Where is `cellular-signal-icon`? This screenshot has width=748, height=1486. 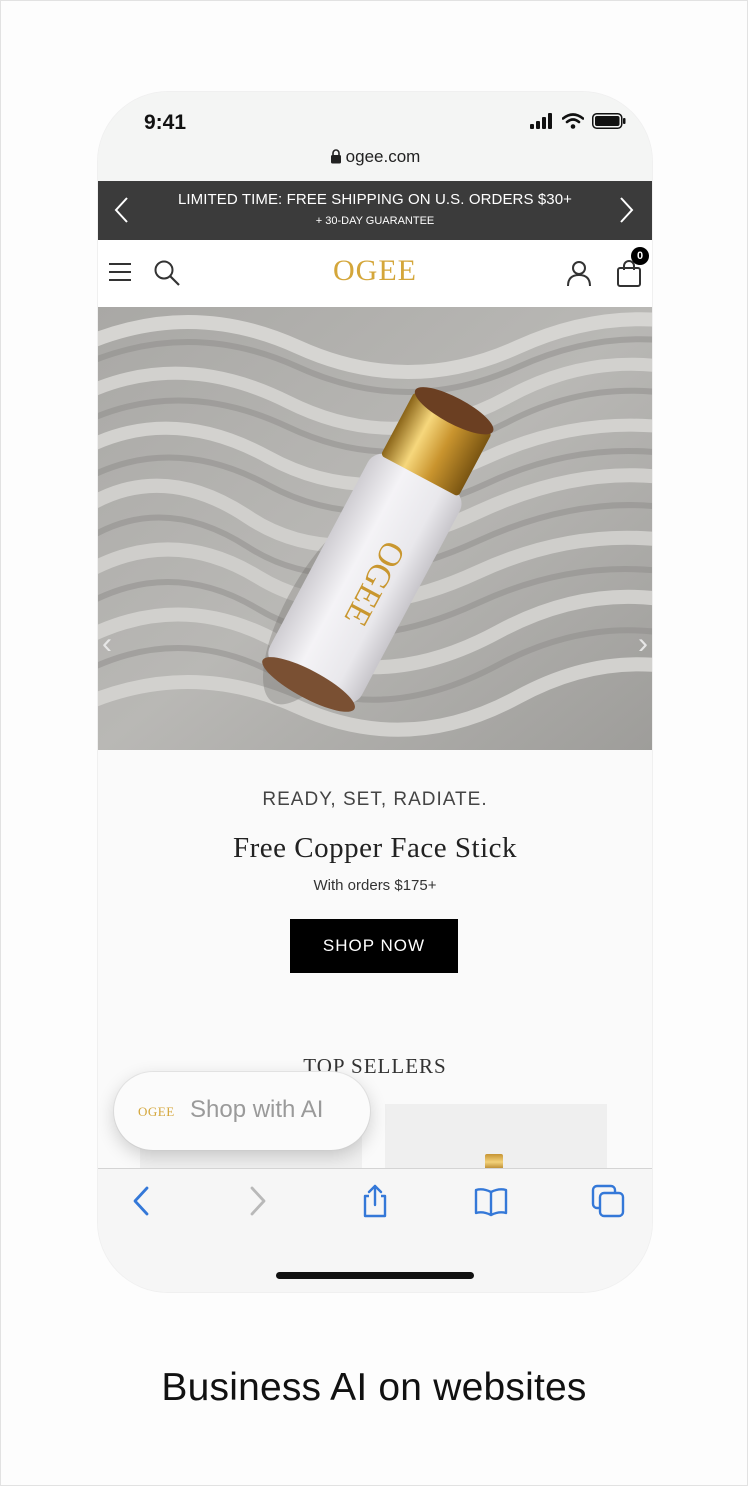
cellular-signal-icon is located at coordinates (541, 121).